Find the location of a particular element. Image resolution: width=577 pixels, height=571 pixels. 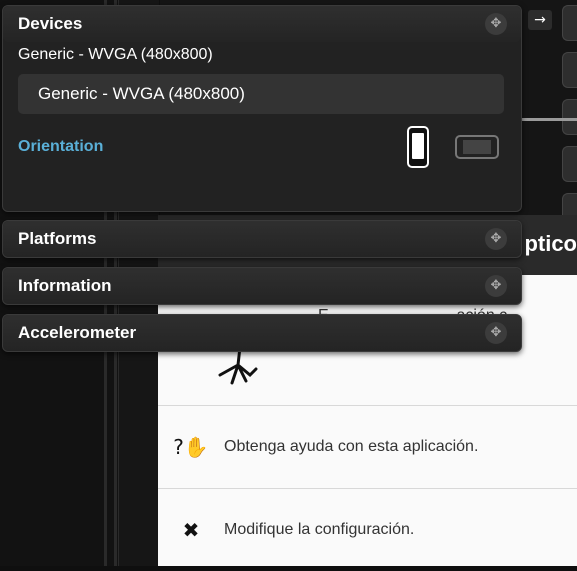

landscape-orientation-icon is located at coordinates (477, 147).